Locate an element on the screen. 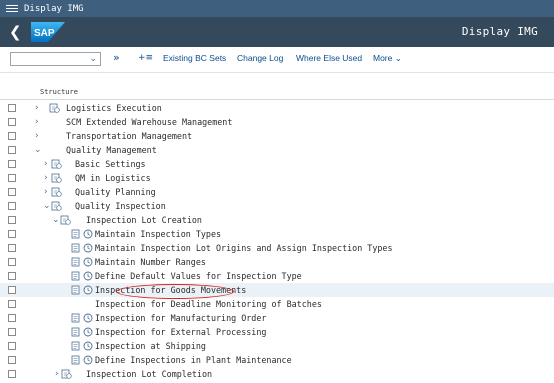  tree-row-qm-in-logistics: › QM in Logistics is located at coordinates (277, 178).